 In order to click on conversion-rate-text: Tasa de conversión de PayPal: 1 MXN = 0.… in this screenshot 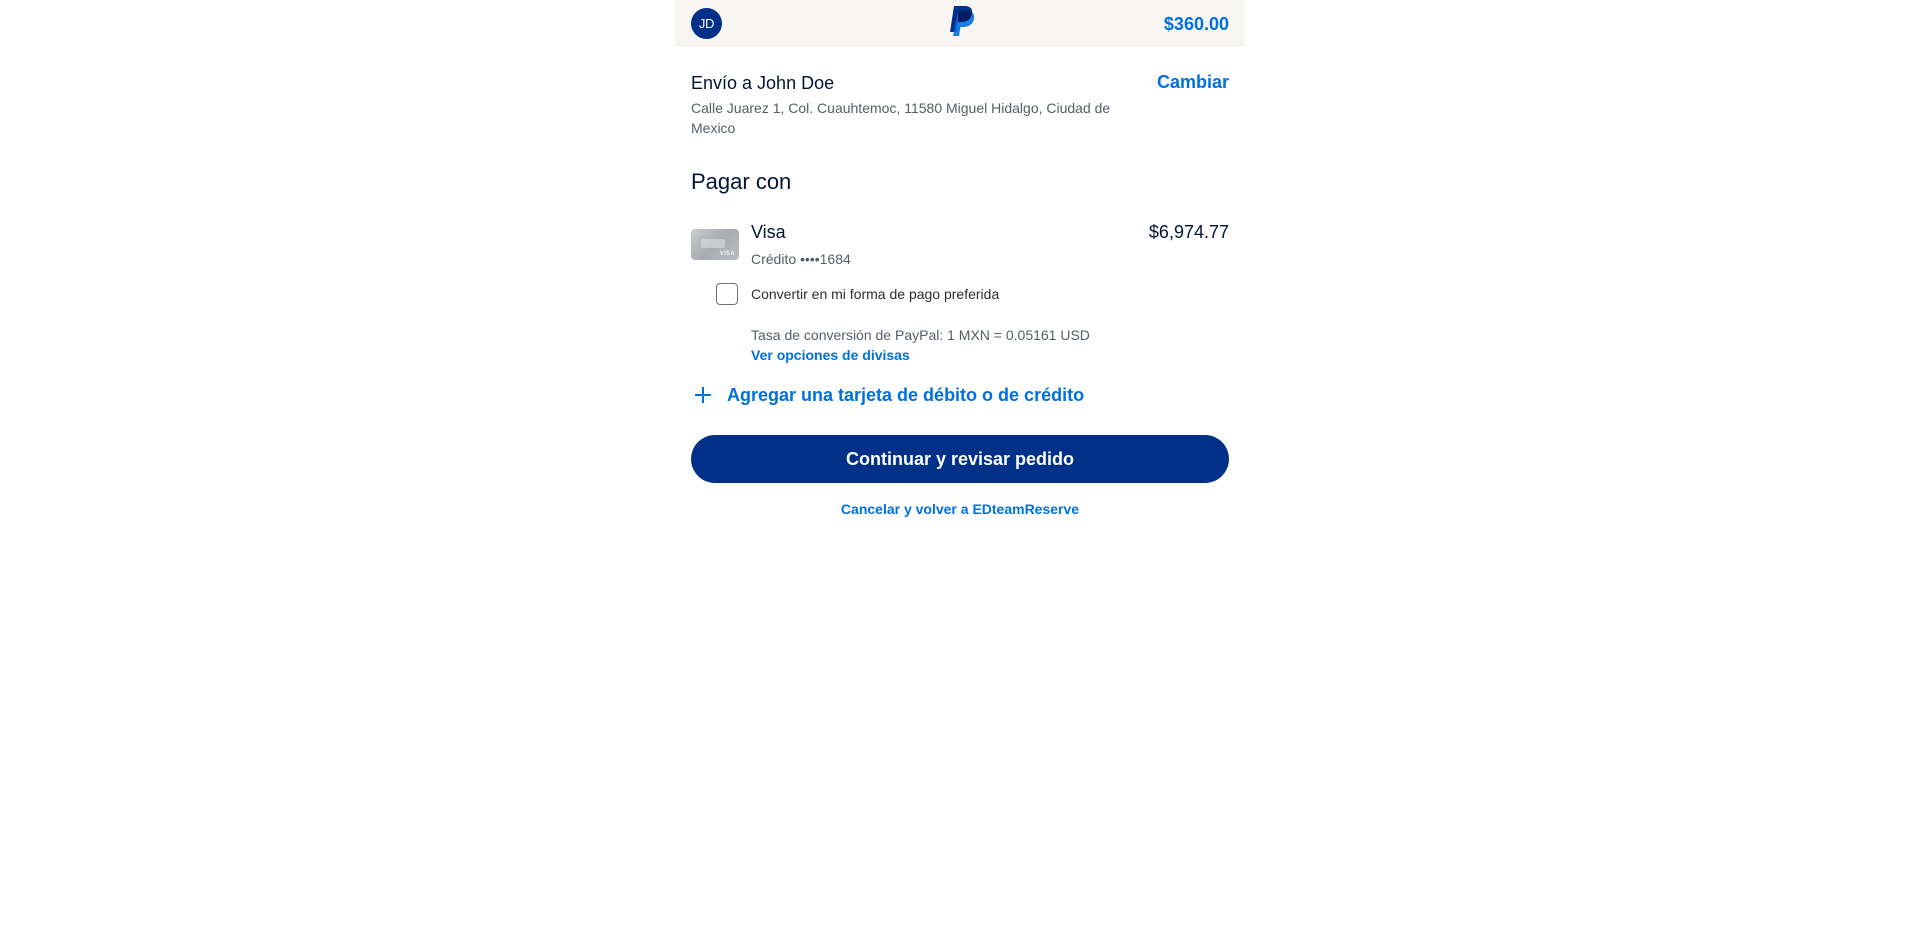, I will do `click(920, 335)`.